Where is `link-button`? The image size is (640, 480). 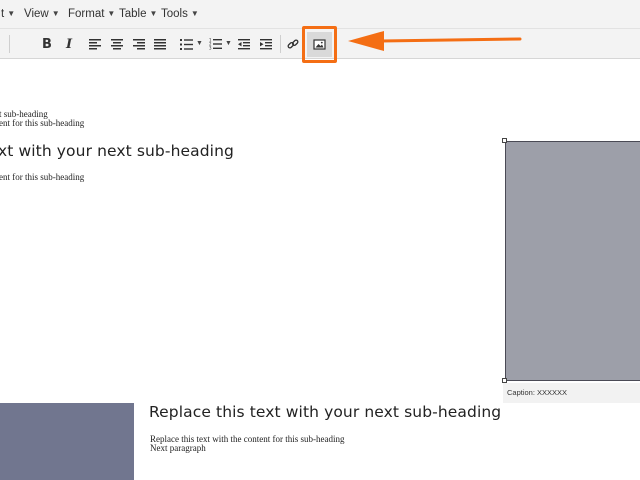 link-button is located at coordinates (293, 44).